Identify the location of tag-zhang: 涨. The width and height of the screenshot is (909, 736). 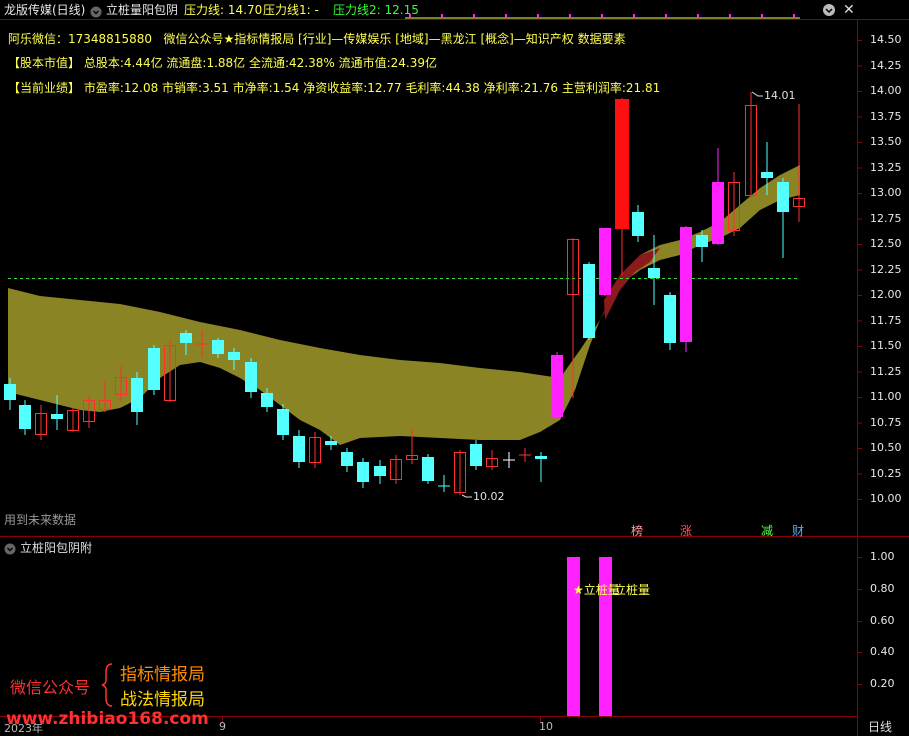
(686, 530).